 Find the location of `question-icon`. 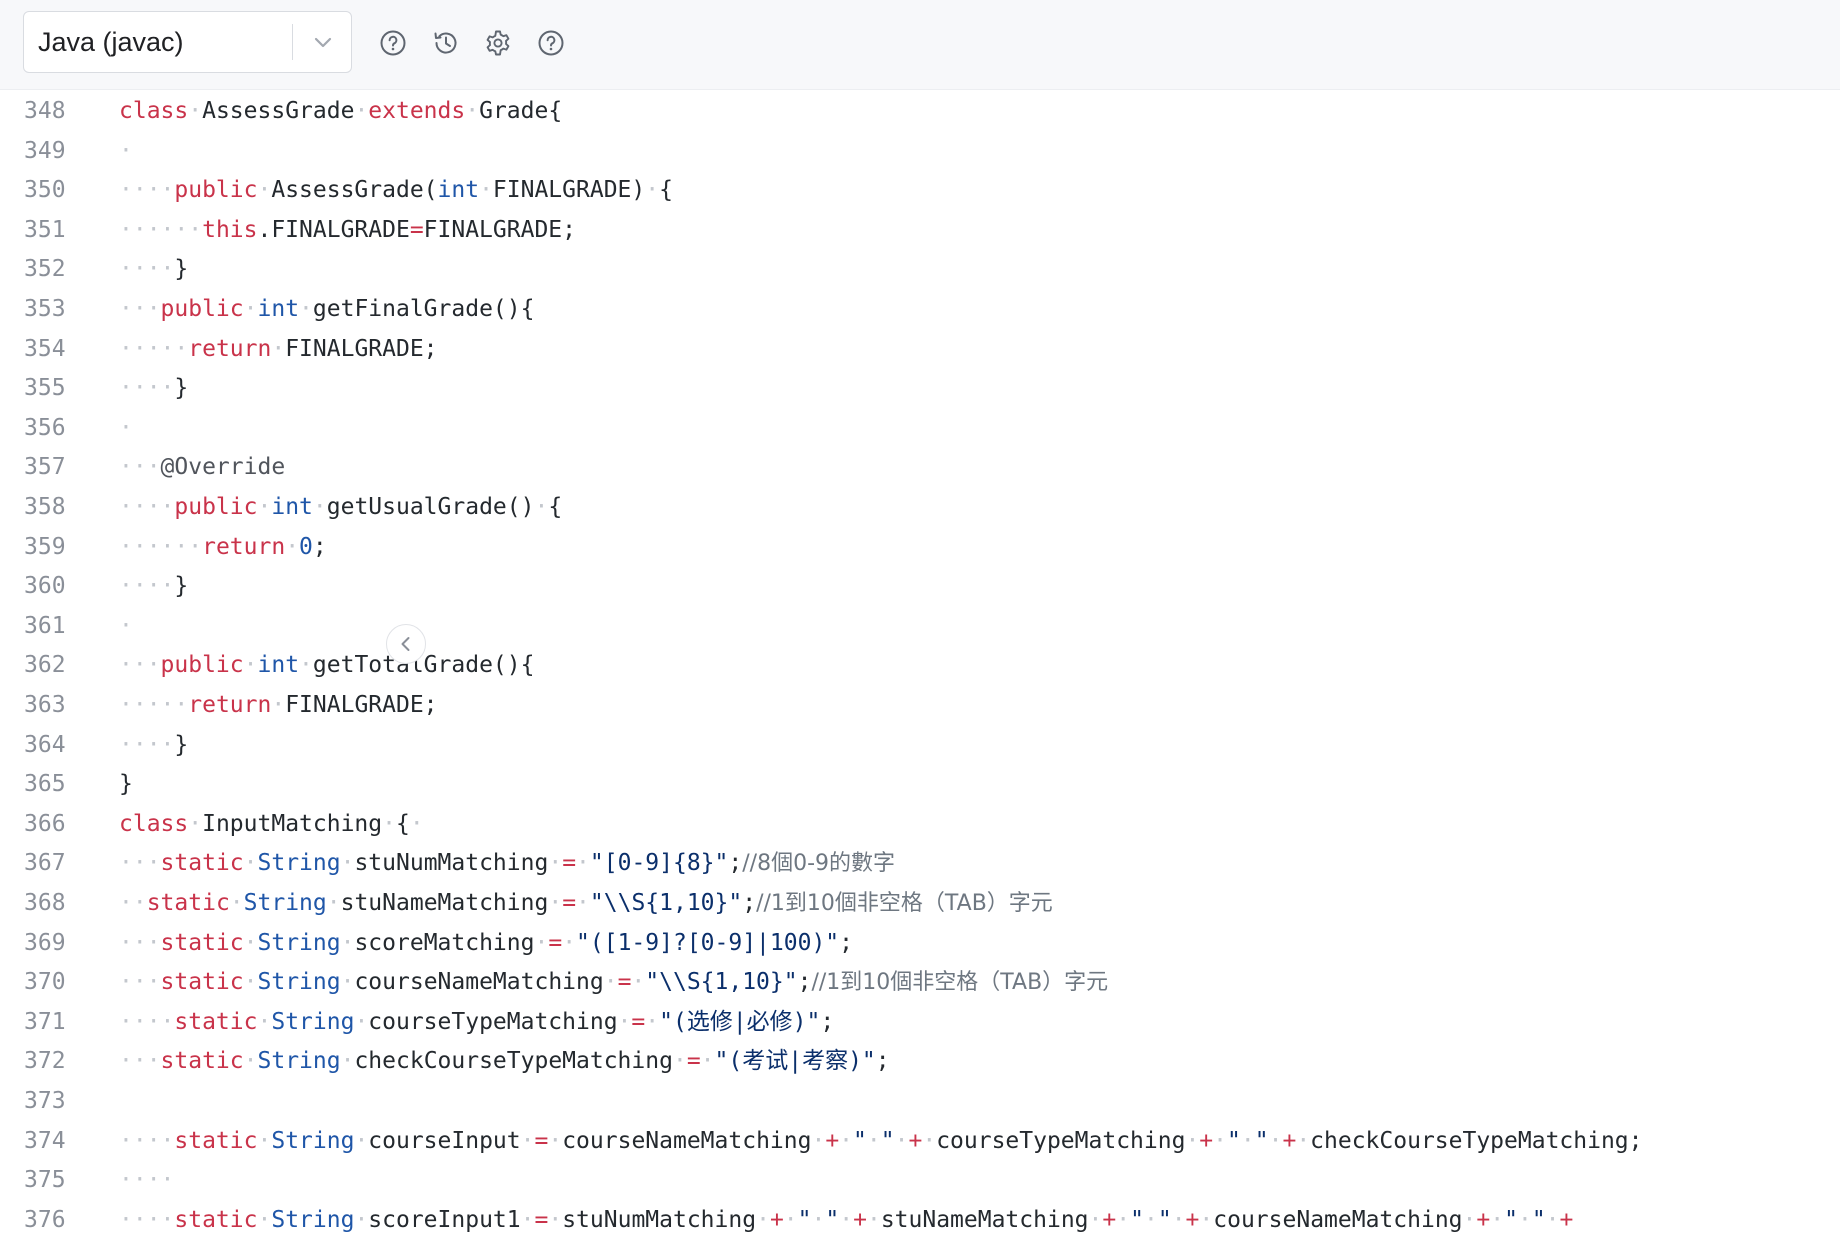

question-icon is located at coordinates (551, 43).